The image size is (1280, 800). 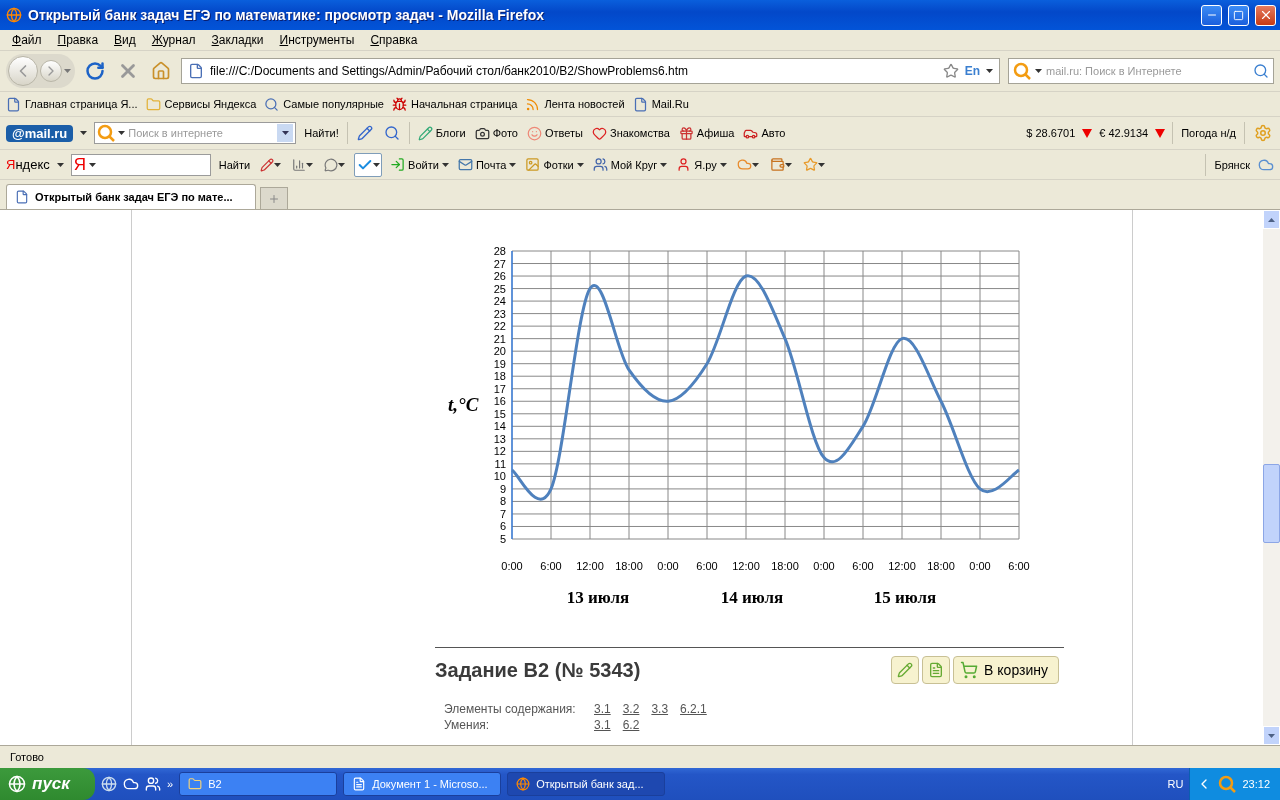 I want to click on toolbar-button: Авто, so click(x=764, y=133).